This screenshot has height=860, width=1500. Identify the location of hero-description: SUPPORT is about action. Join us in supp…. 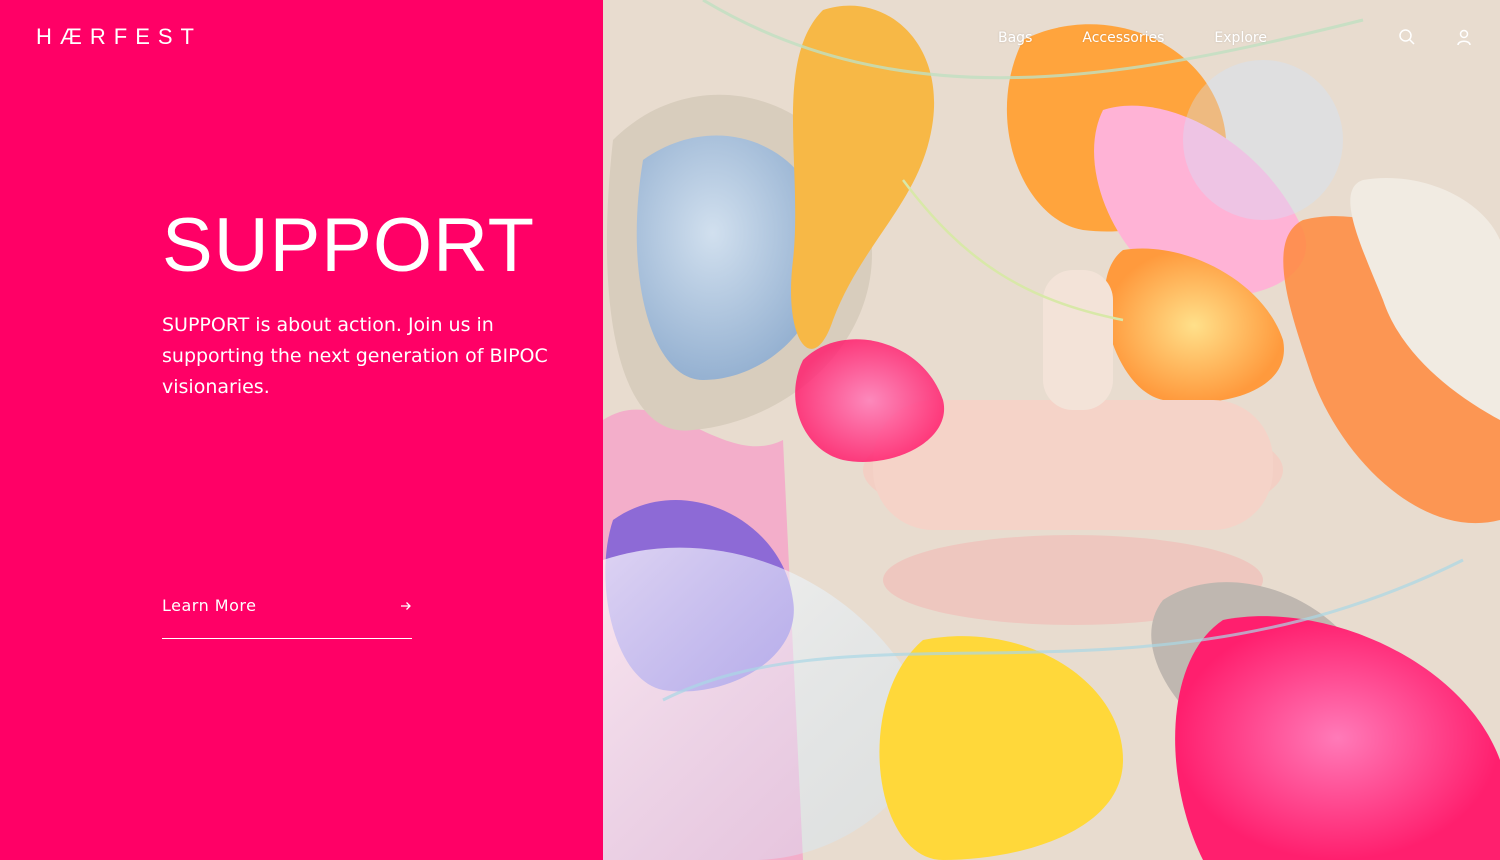
(355, 356).